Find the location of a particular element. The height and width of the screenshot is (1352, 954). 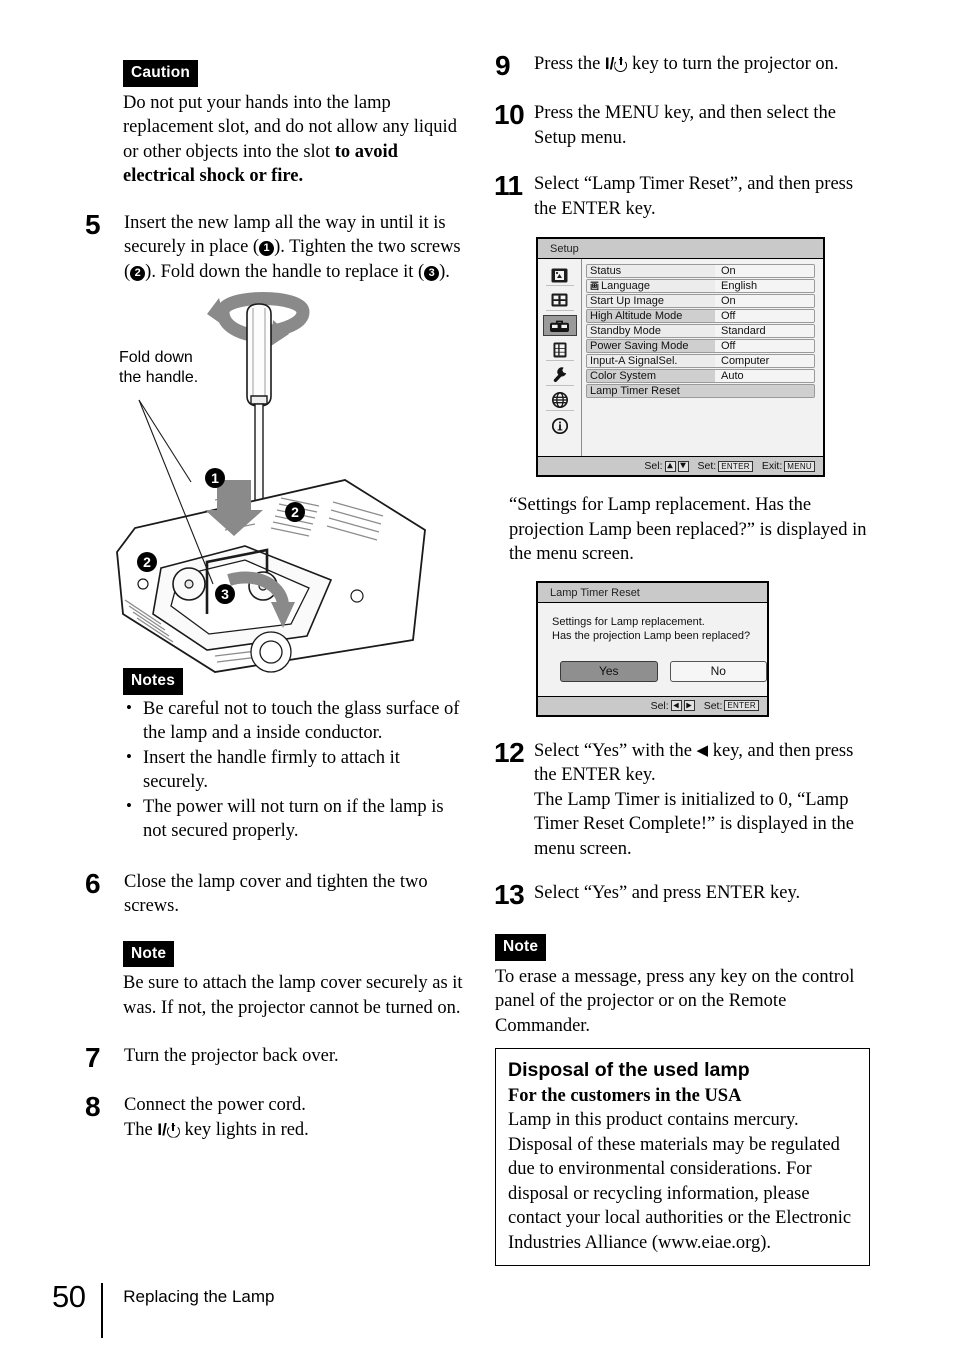

menu-row-language: 画 Language English is located at coordinates (700, 286).